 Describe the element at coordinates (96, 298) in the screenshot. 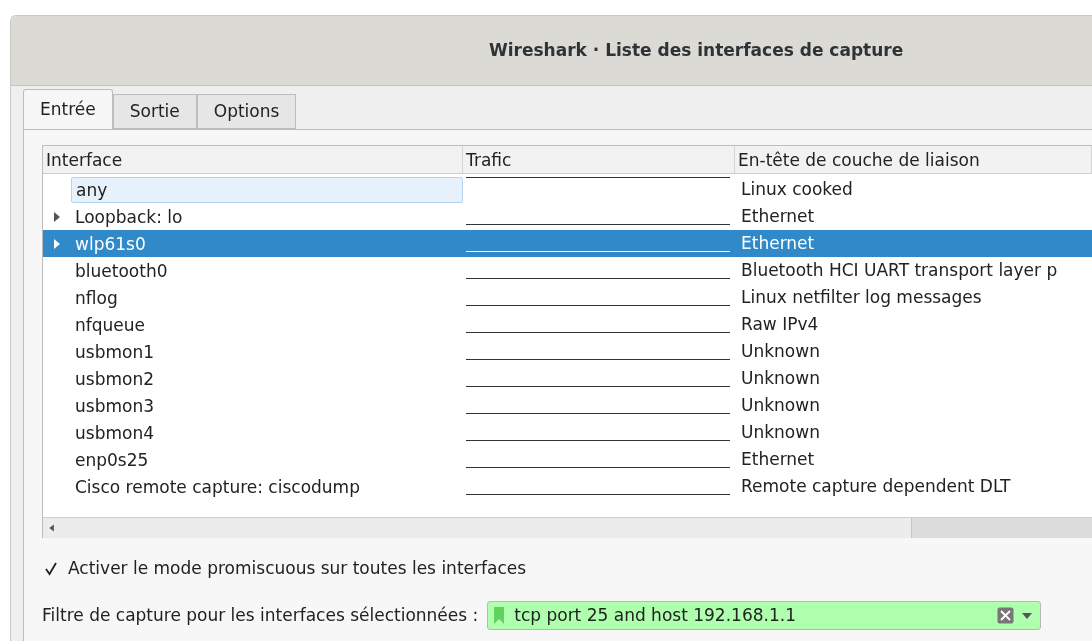

I see `interface-name: nflog` at that location.